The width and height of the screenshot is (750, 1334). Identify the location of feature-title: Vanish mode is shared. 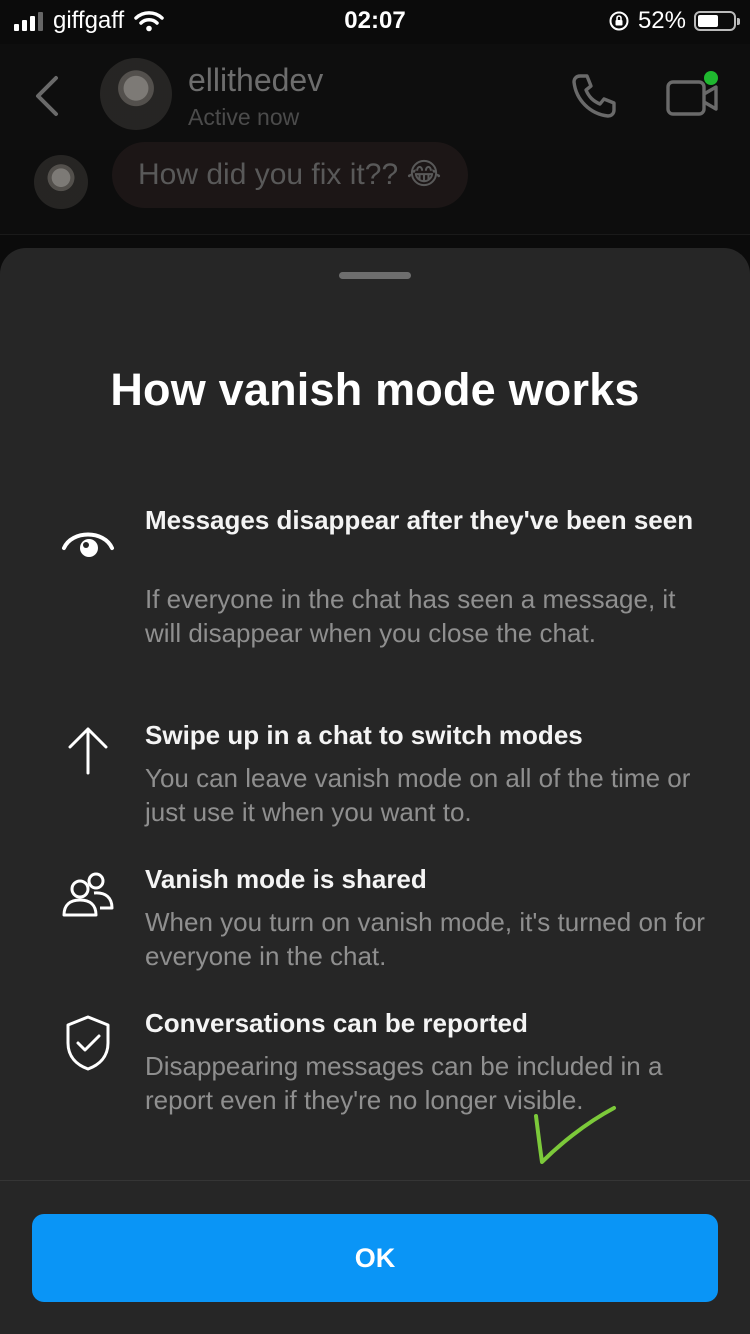
(286, 879).